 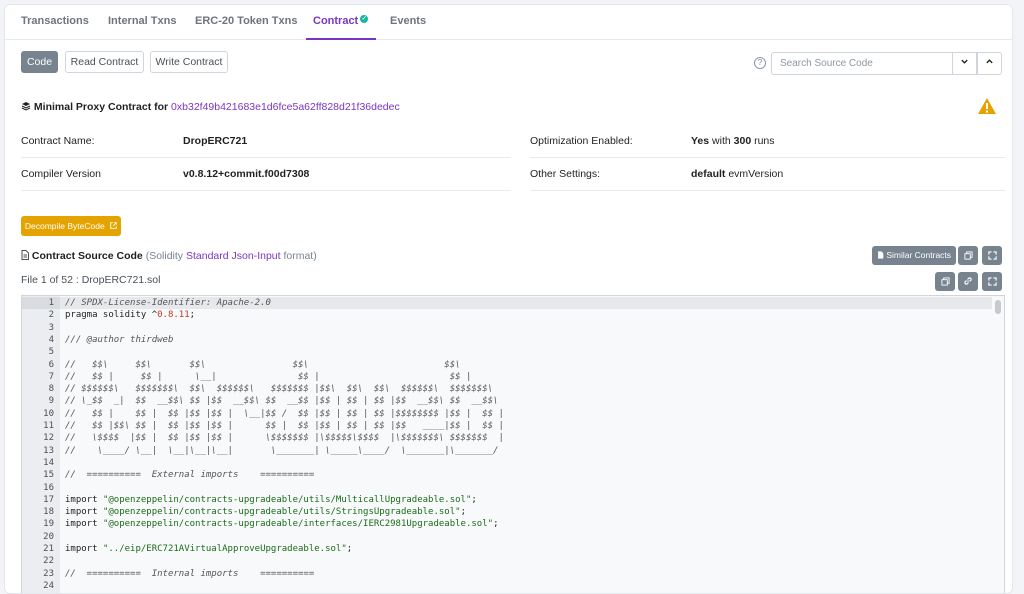 I want to click on fullscreen-file-button, so click(x=992, y=281).